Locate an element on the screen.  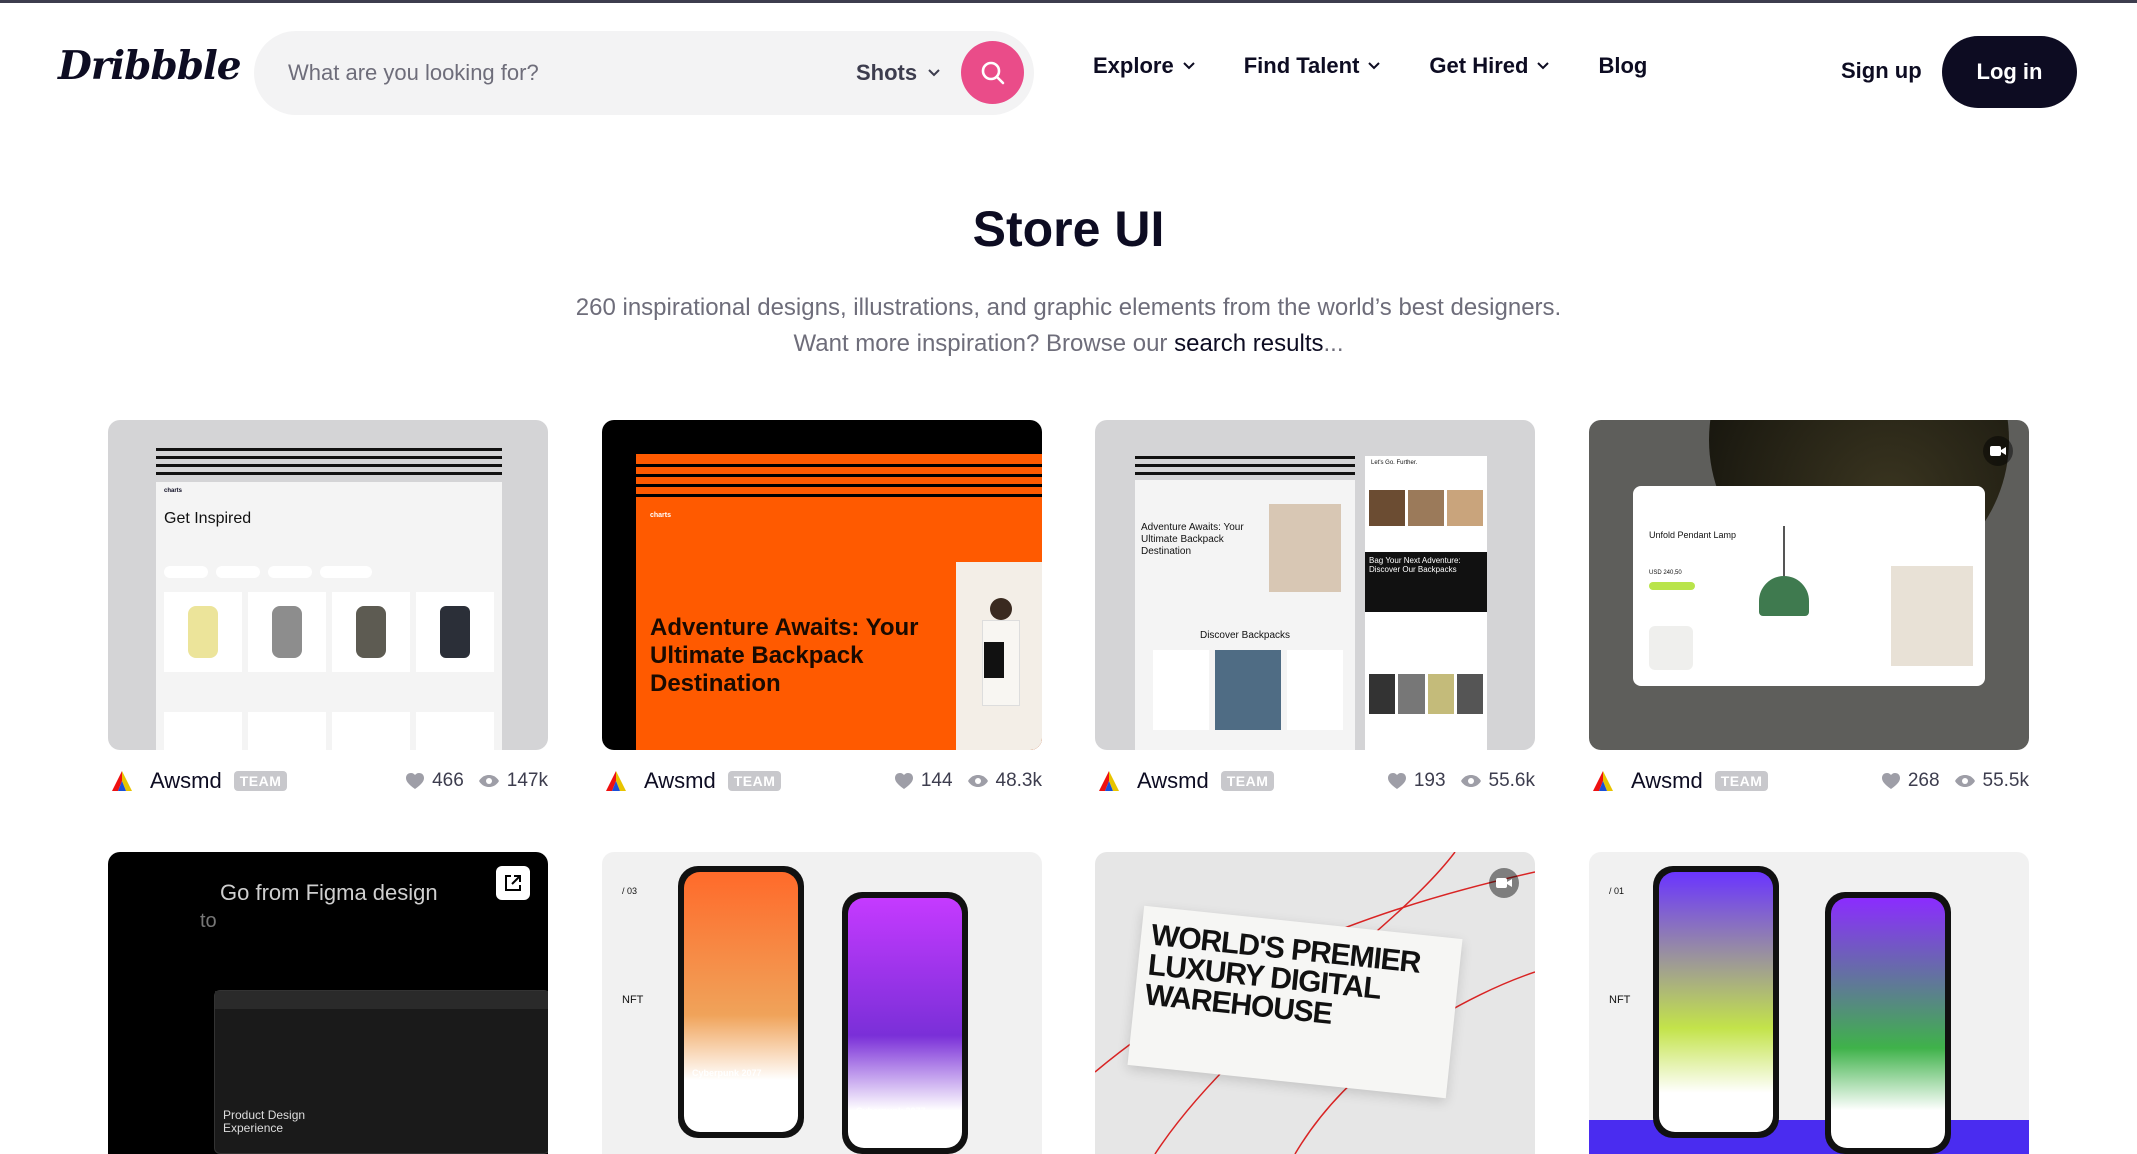
shot-thumbnail: WORLD'S PREMIER LUXURY DIGITAL WAREHOUSE is located at coordinates (1315, 1003).